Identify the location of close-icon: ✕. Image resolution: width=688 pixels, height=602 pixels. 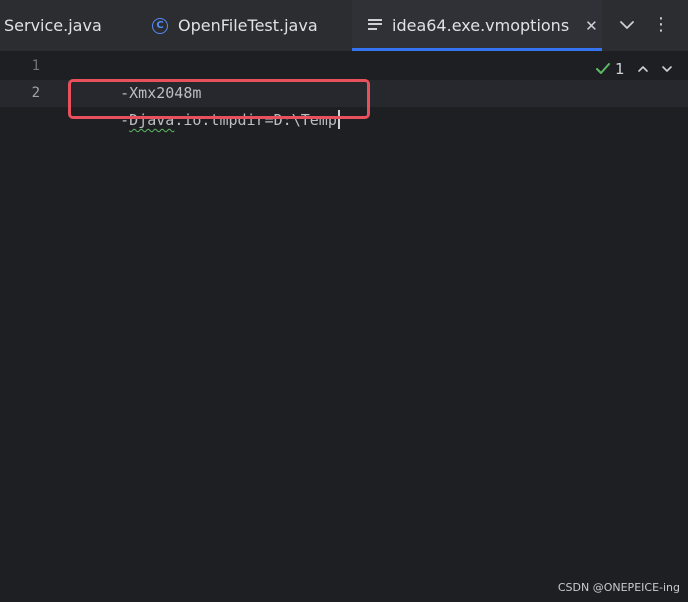
(591, 26).